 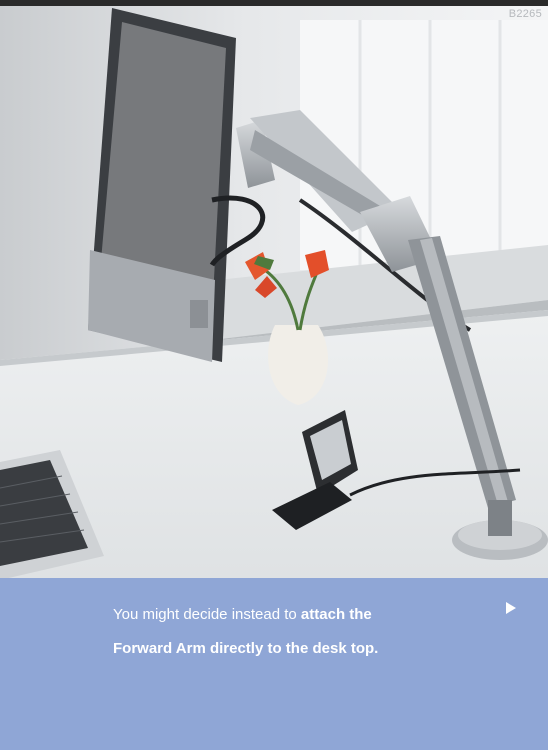 I want to click on play-arrow-icon, so click(x=511, y=608).